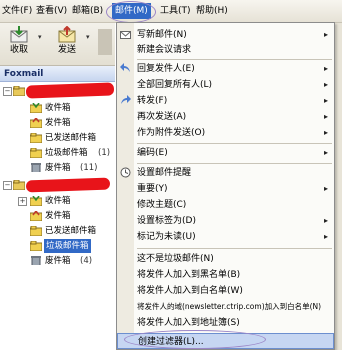  I want to click on menu-view: 查看(V), so click(51, 11).